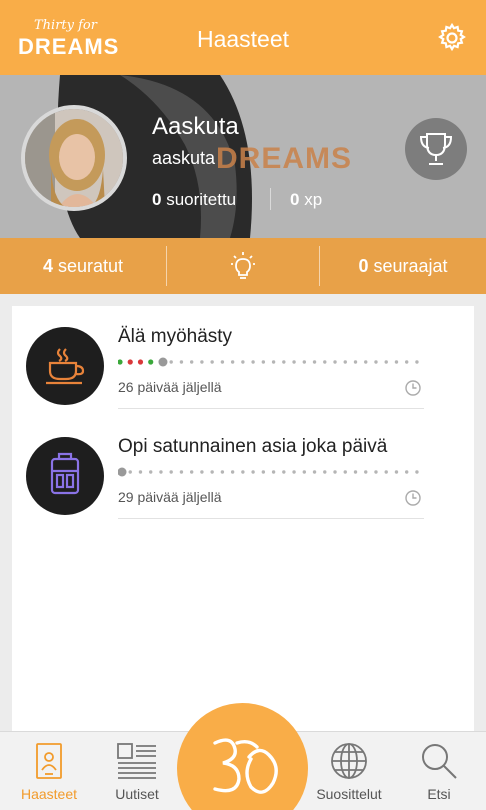 The height and width of the screenshot is (810, 486). I want to click on app-header: Thirty for DREAMS Haasteet, so click(243, 37).